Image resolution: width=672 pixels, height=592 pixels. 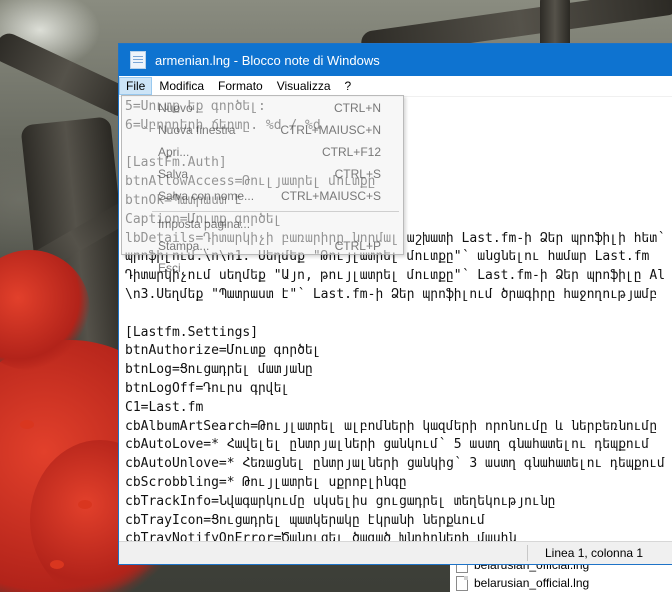 What do you see at coordinates (357, 108) in the screenshot?
I see `menu-item-shortcut: CTRL+N` at bounding box center [357, 108].